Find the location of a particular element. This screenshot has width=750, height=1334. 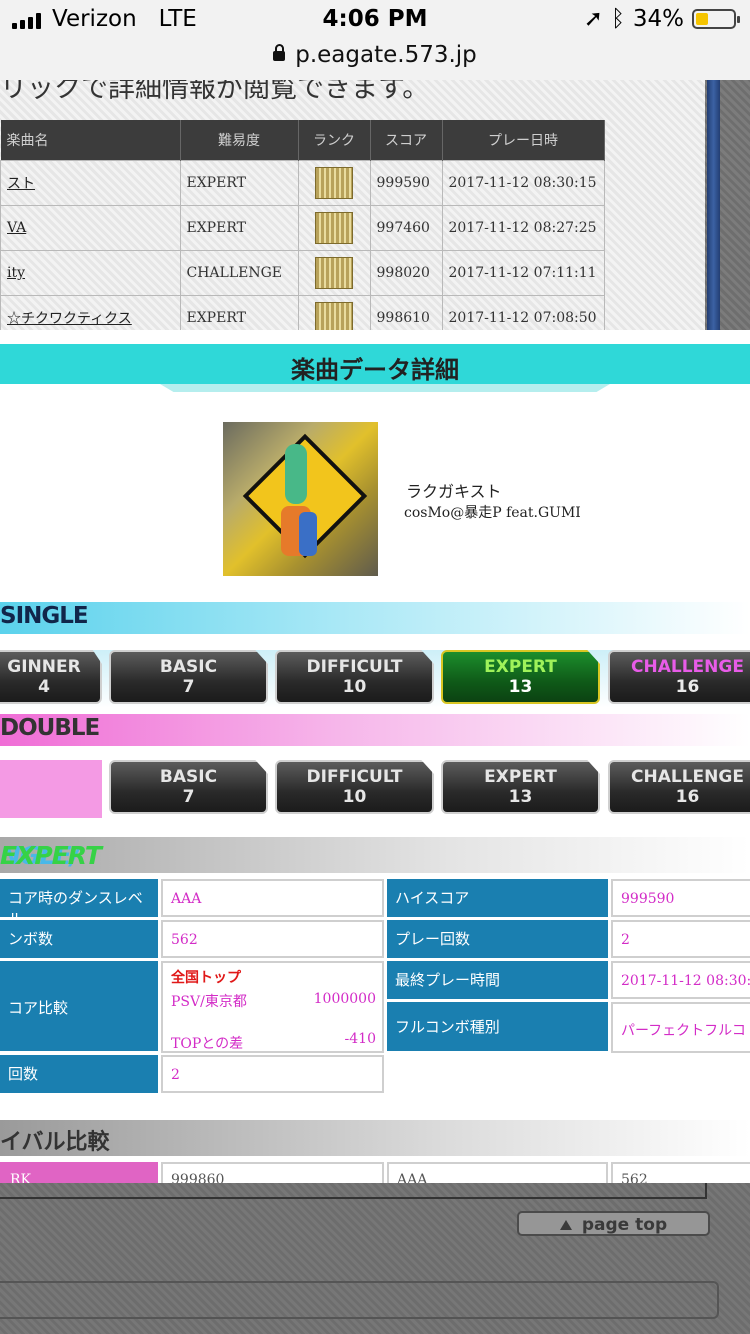

footer-edge is located at coordinates (353, 1191).